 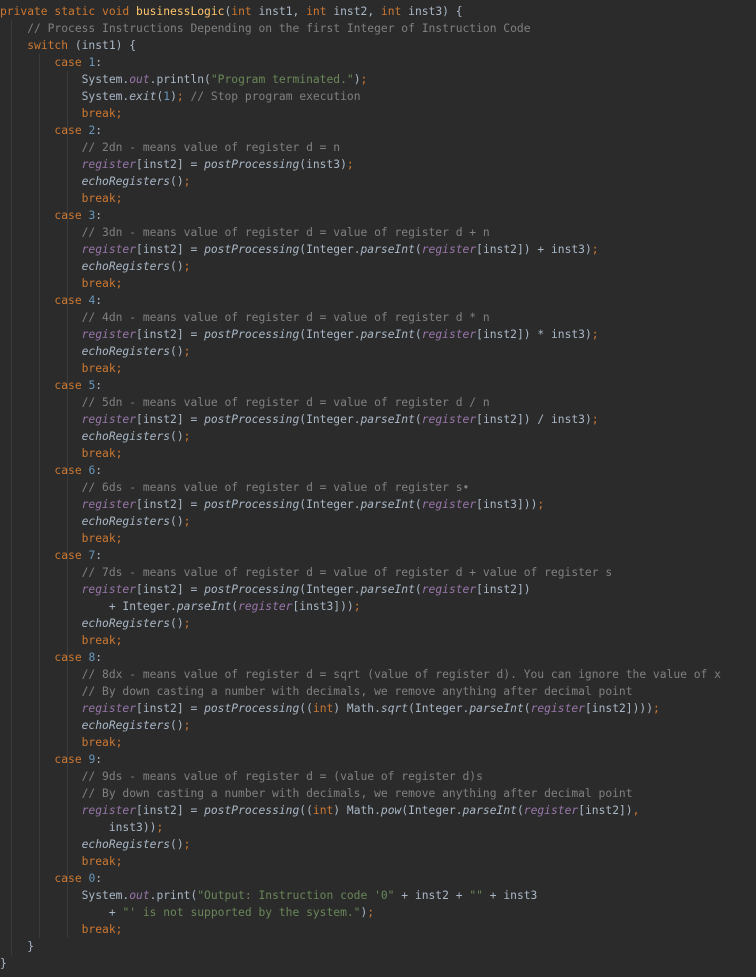 I want to click on code-line: switch (inst1) {, so click(x=360, y=45).